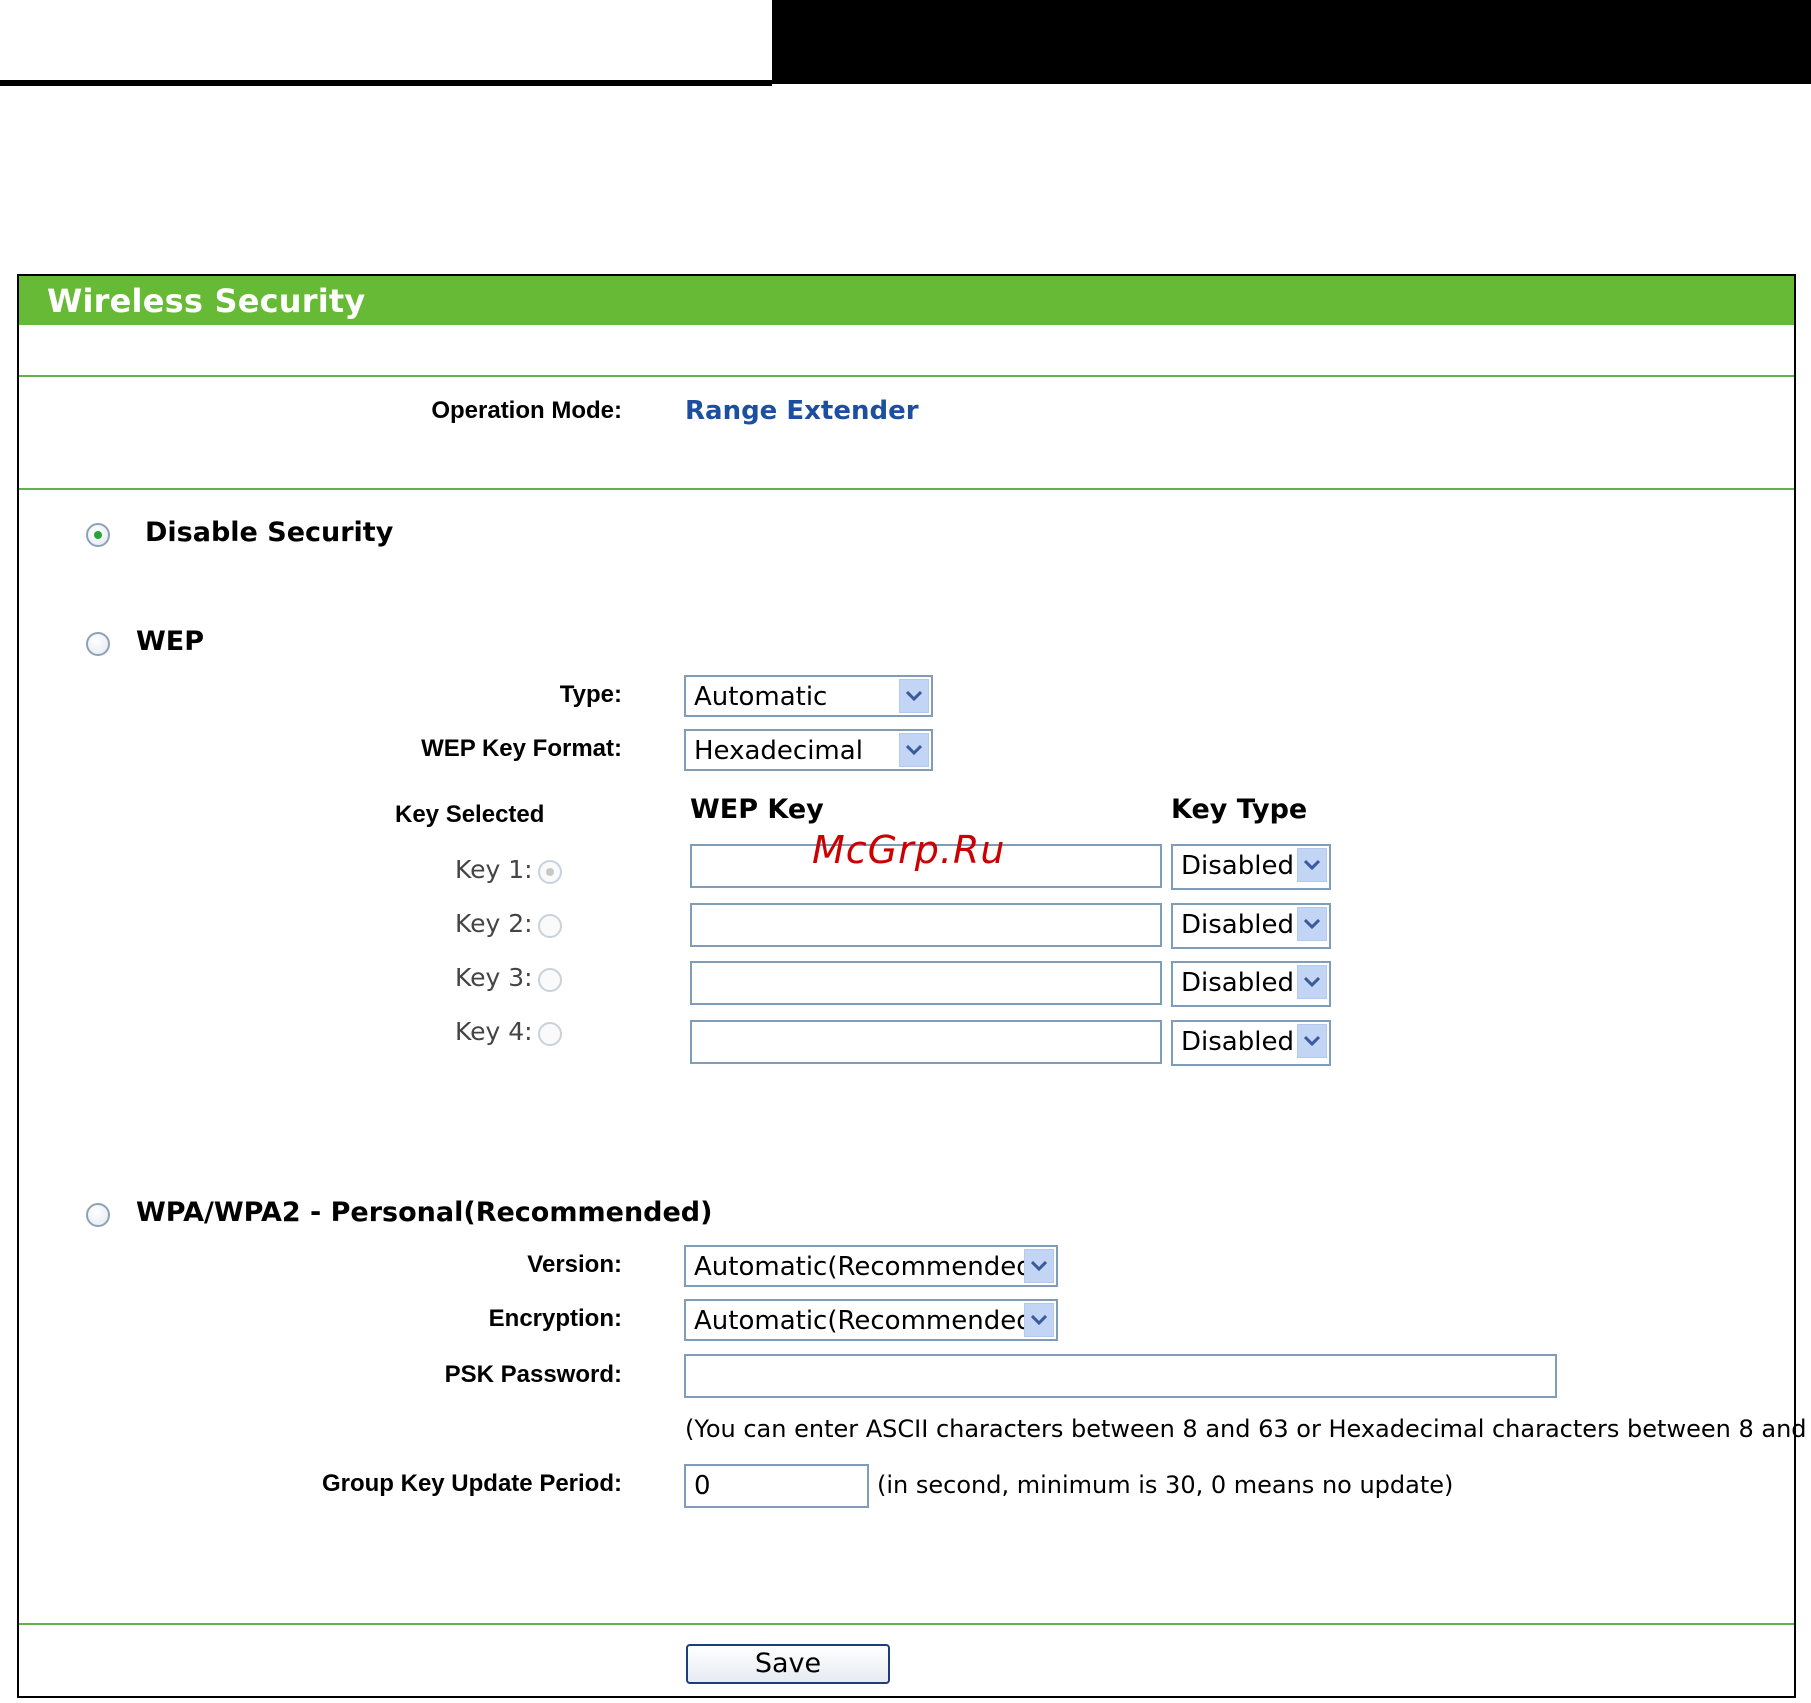  What do you see at coordinates (776, 1486) in the screenshot?
I see `group-key-update-input` at bounding box center [776, 1486].